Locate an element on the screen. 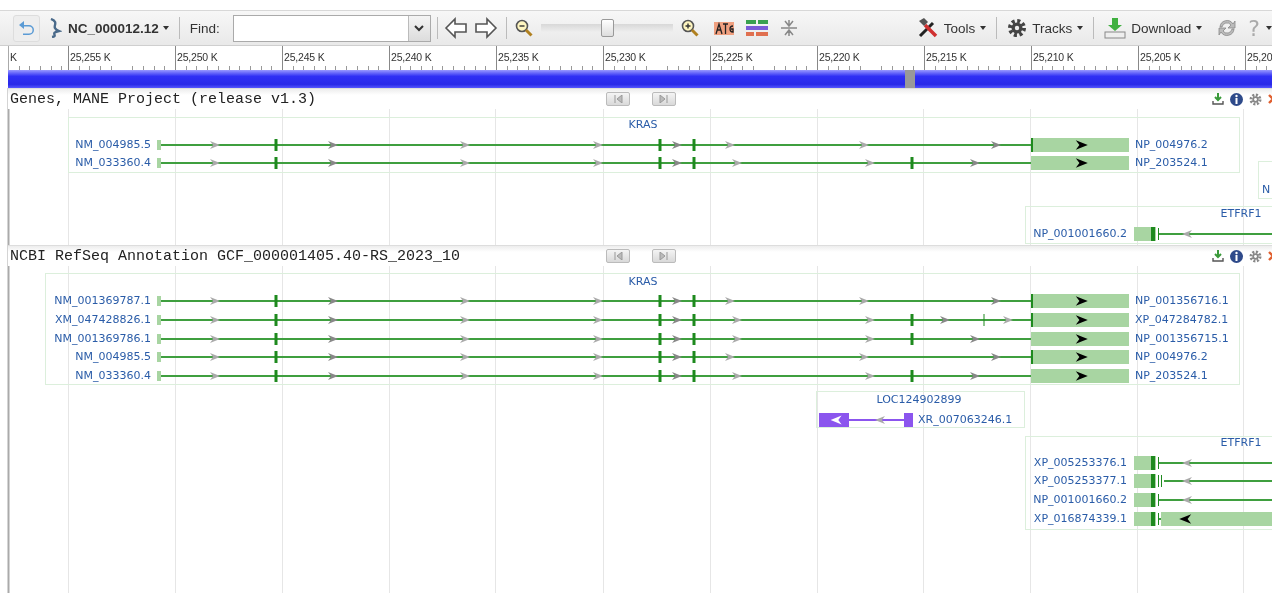 Image resolution: width=1272 pixels, height=593 pixels. sequence-dropdown: NC_000012.12 is located at coordinates (118, 28).